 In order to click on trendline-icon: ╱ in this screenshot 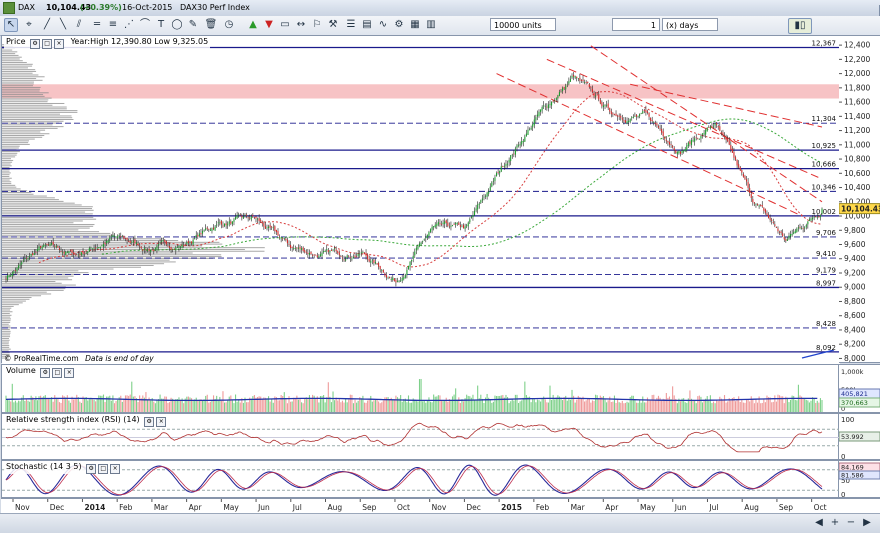, I will do `click(47, 25)`.